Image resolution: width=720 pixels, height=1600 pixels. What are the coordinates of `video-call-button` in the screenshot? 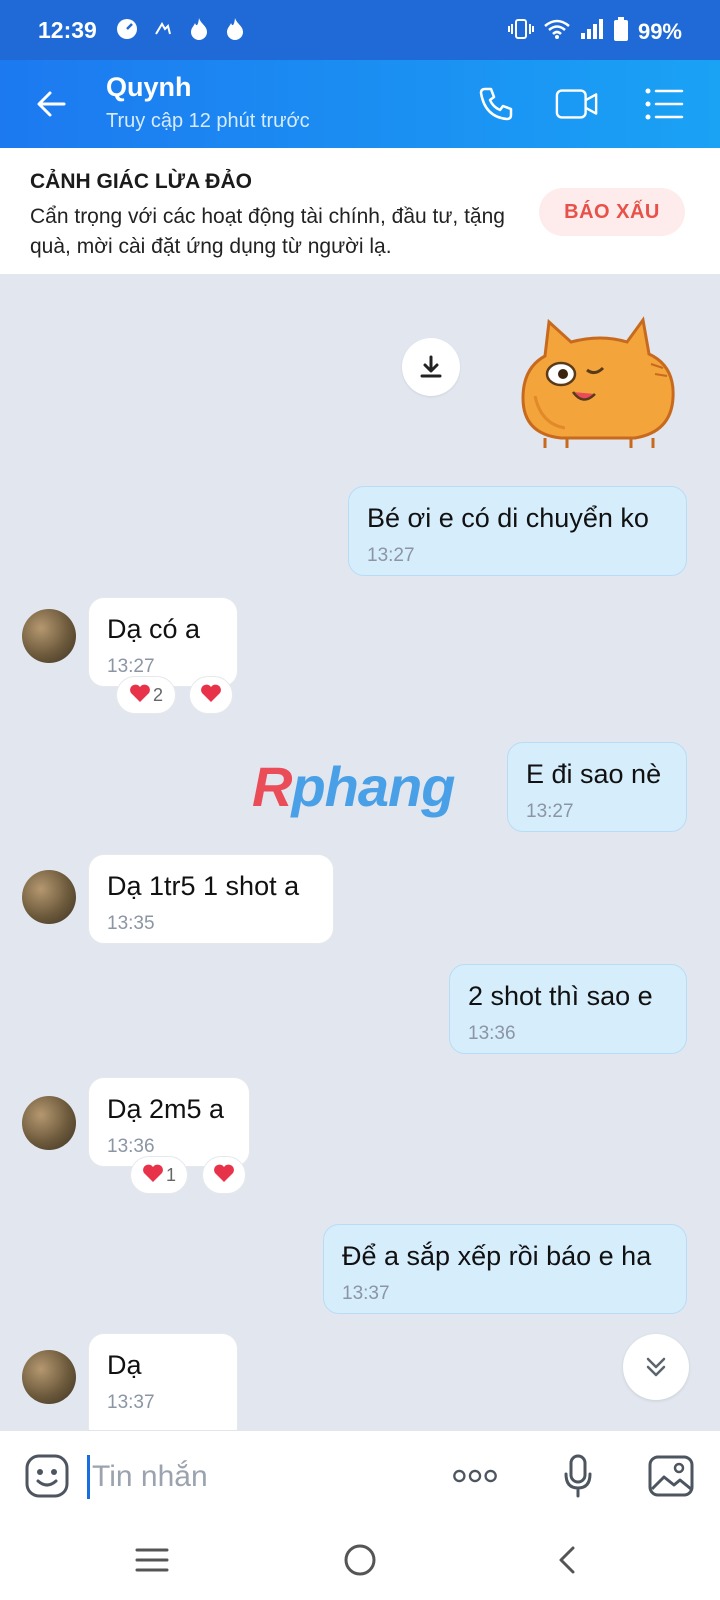 It's located at (577, 104).